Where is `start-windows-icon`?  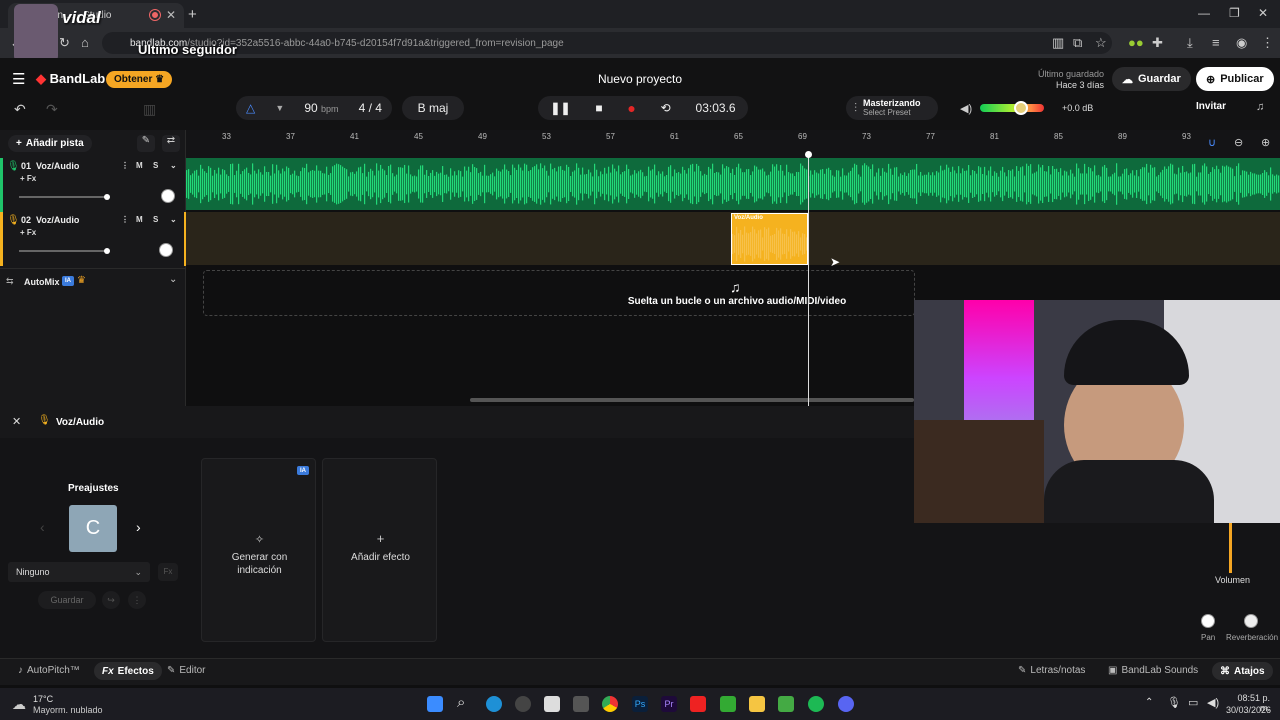 start-windows-icon is located at coordinates (435, 704).